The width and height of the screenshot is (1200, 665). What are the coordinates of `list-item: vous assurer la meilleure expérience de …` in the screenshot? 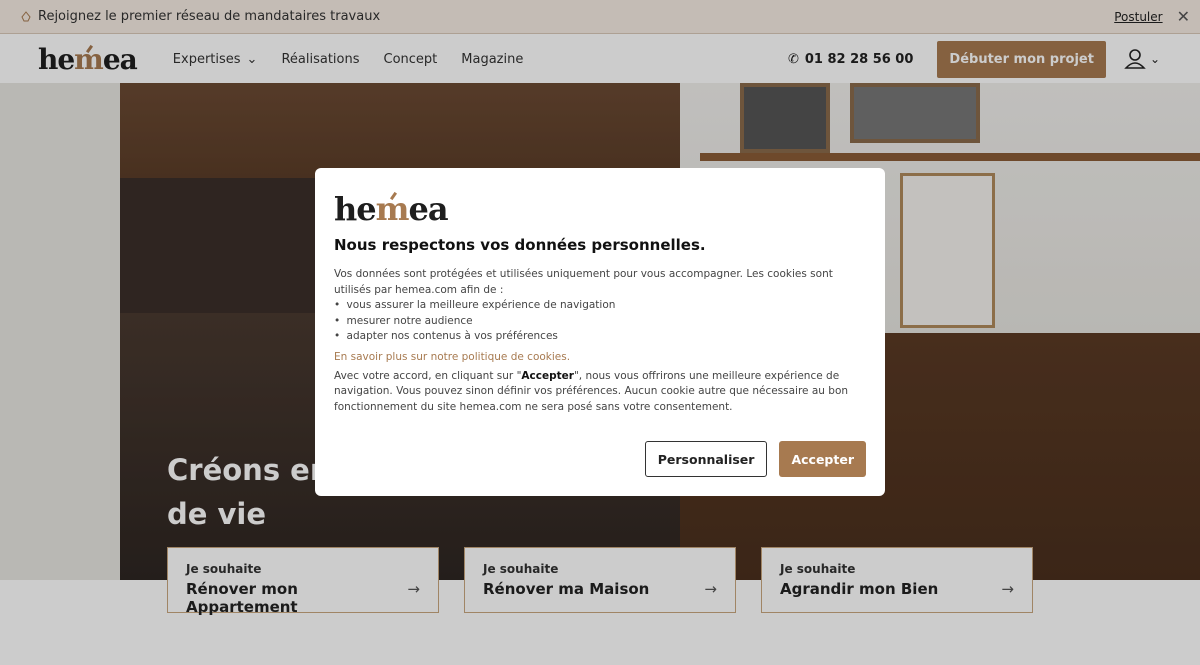 It's located at (600, 306).